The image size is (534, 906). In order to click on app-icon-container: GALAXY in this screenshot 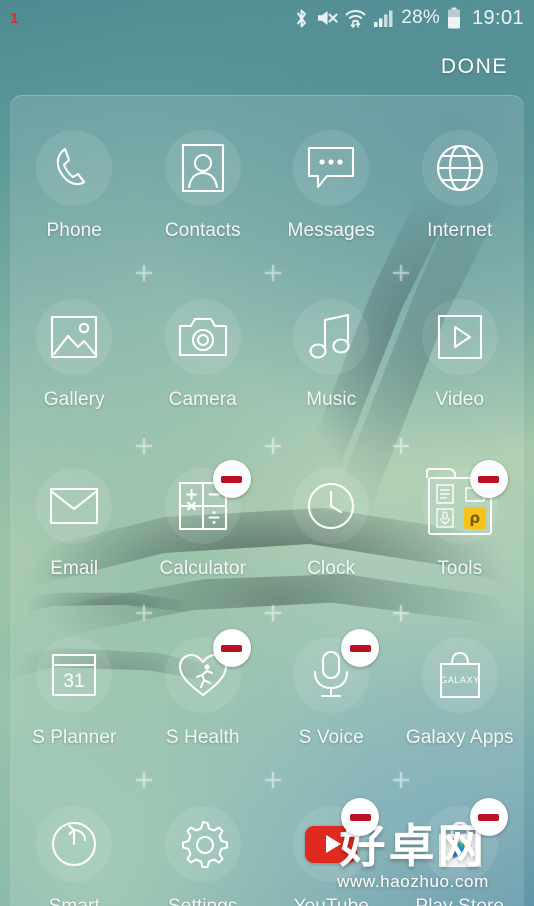, I will do `click(460, 675)`.